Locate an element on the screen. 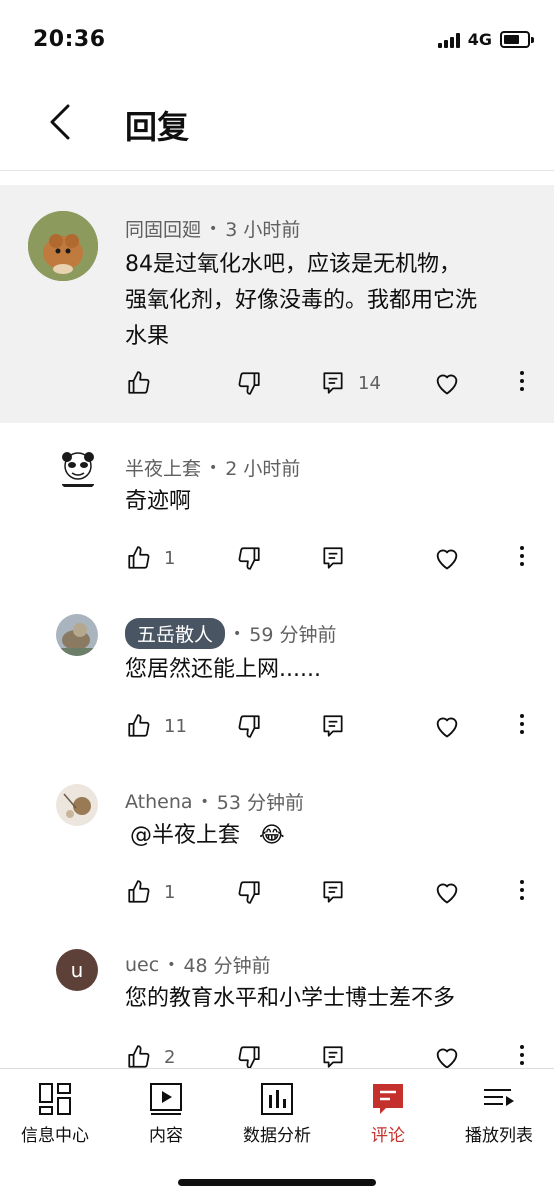 This screenshot has width=554, height=1201. tab-label: 内容 is located at coordinates (166, 1136).